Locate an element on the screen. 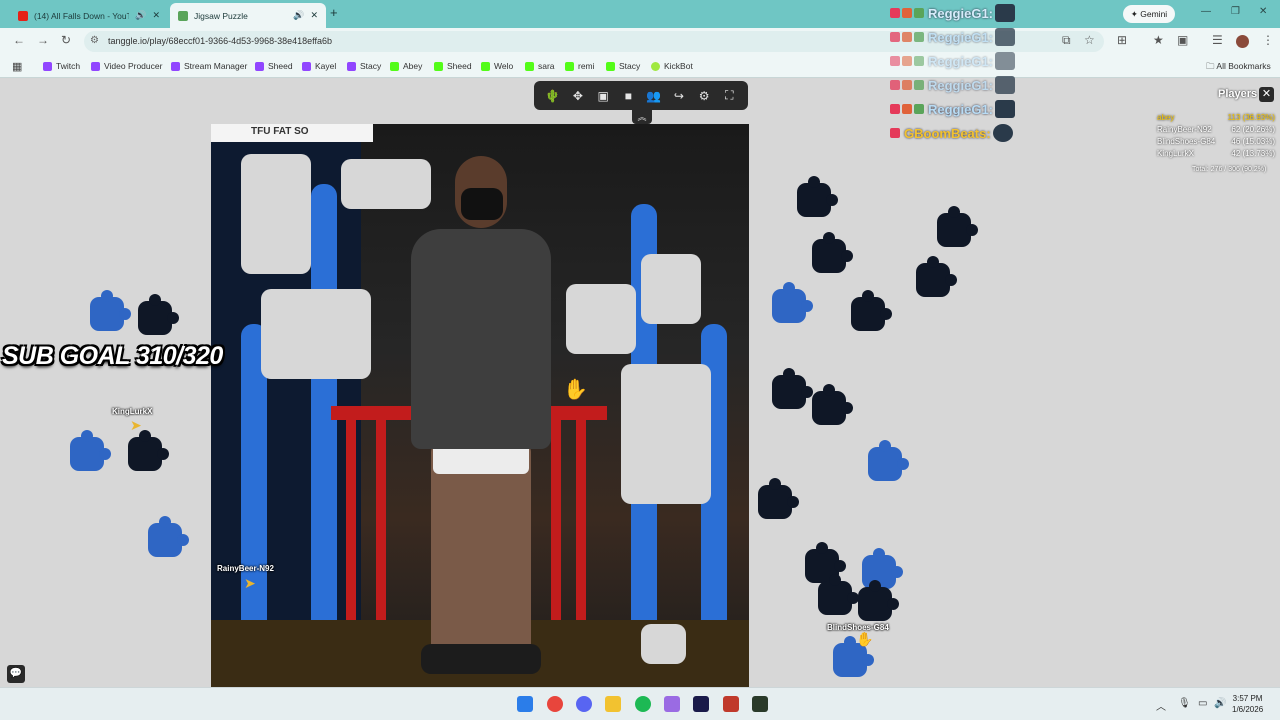  bookmark-video-producer: Video Producer is located at coordinates (126, 66).